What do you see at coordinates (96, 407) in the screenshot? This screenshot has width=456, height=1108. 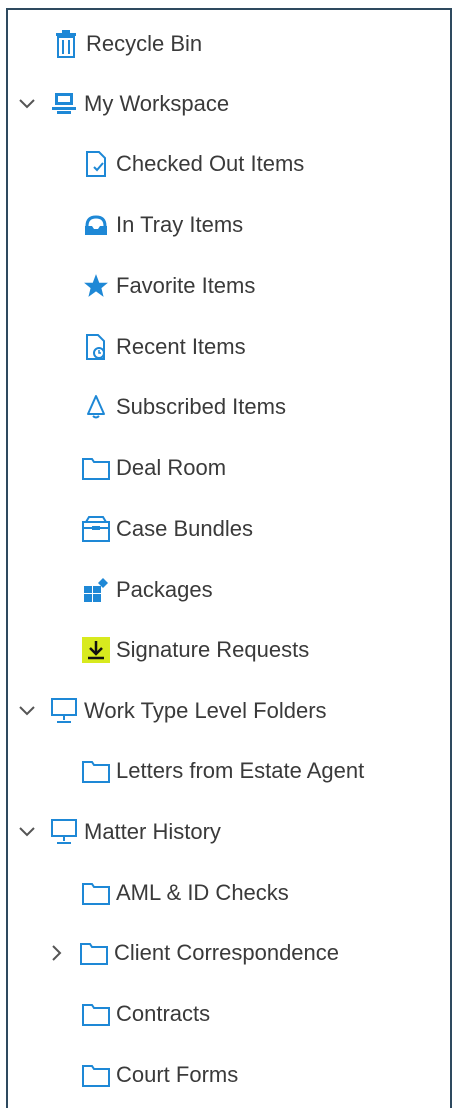 I see `bell-icon` at bounding box center [96, 407].